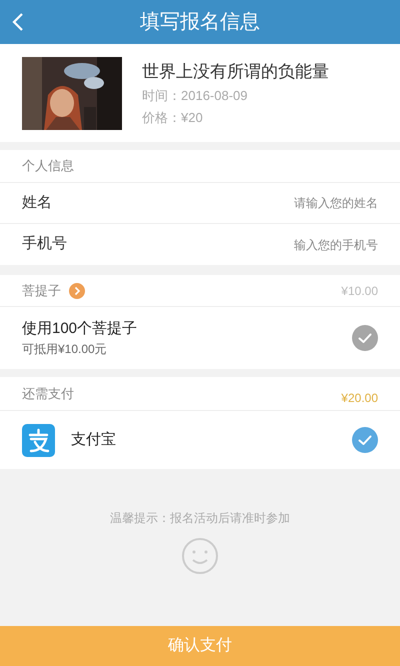  Describe the element at coordinates (48, 166) in the screenshot. I see `section-heading: 个人信息` at that location.